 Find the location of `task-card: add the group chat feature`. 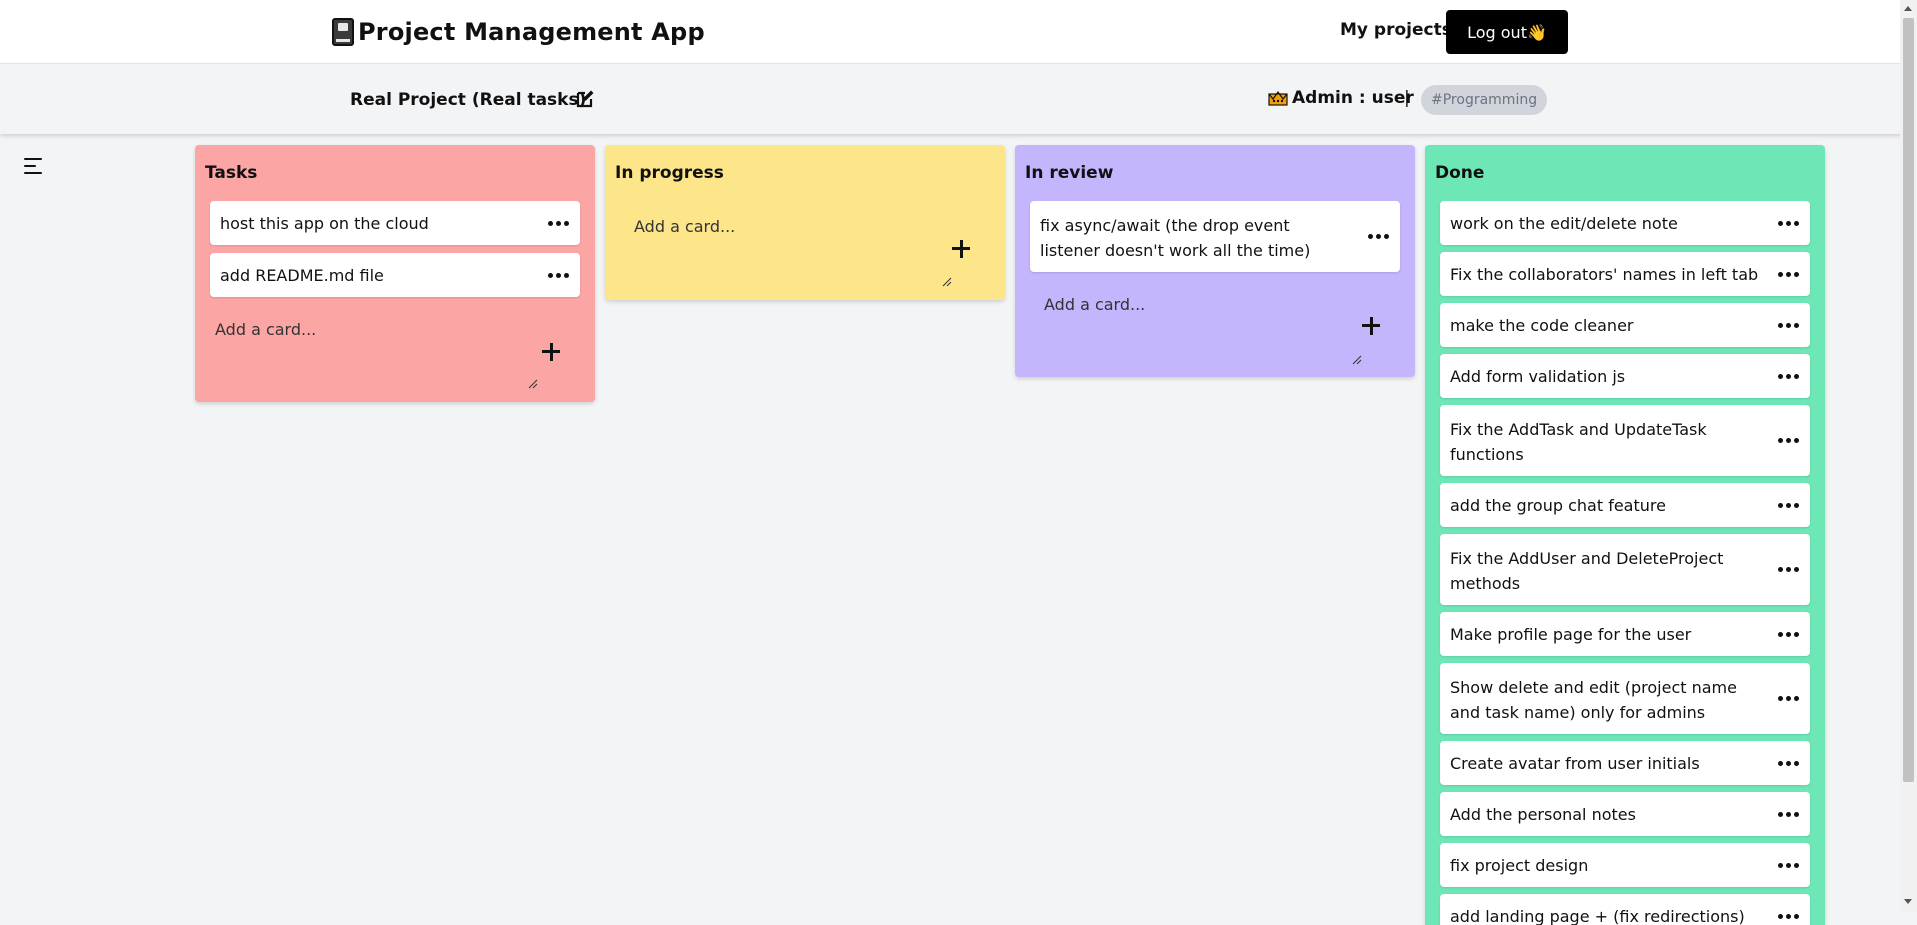

task-card: add the group chat feature is located at coordinates (1625, 505).